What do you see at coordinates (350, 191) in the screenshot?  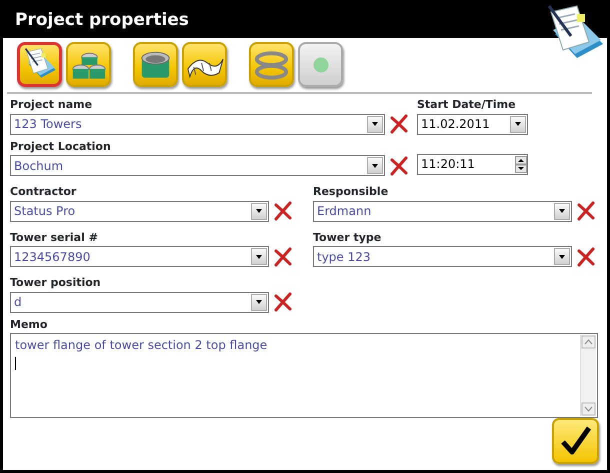 I see `field-label: Responsible` at bounding box center [350, 191].